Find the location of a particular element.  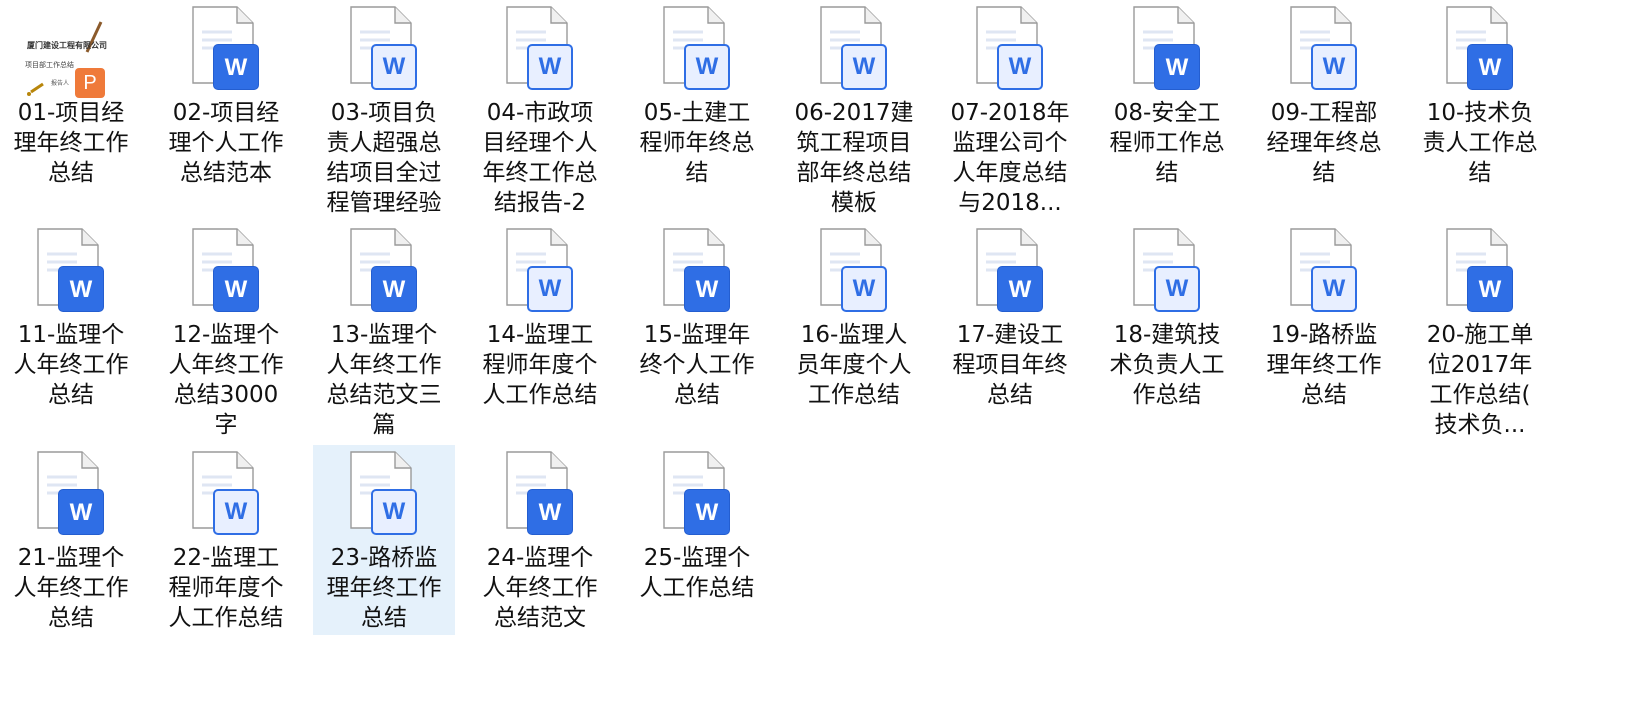

file-item: W 25-监理个 人工作总结 is located at coordinates (697, 540).